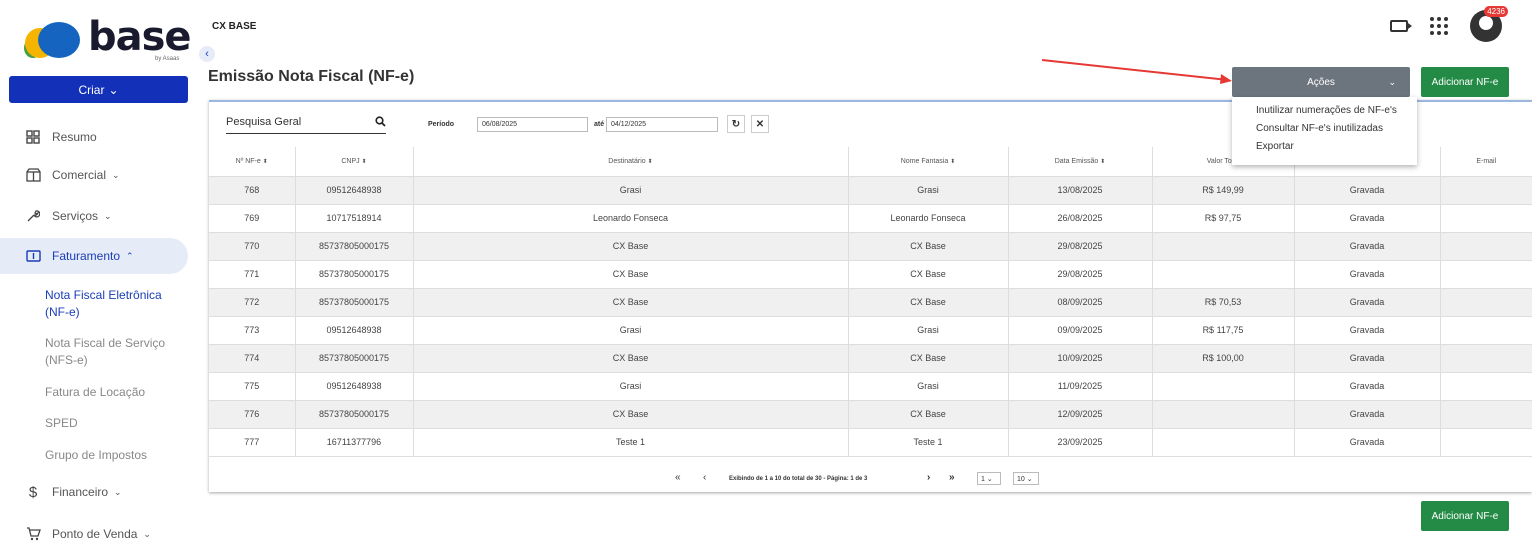  What do you see at coordinates (1324, 148) in the screenshot?
I see `menu-item-exportar: Exportar` at bounding box center [1324, 148].